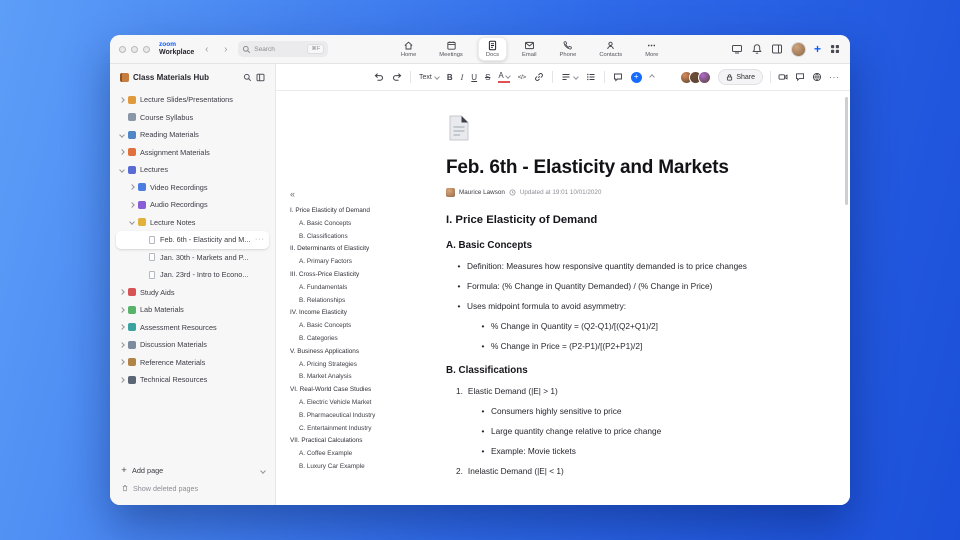 Image resolution: width=960 pixels, height=540 pixels. I want to click on text-style-dropdown: Text, so click(429, 77).